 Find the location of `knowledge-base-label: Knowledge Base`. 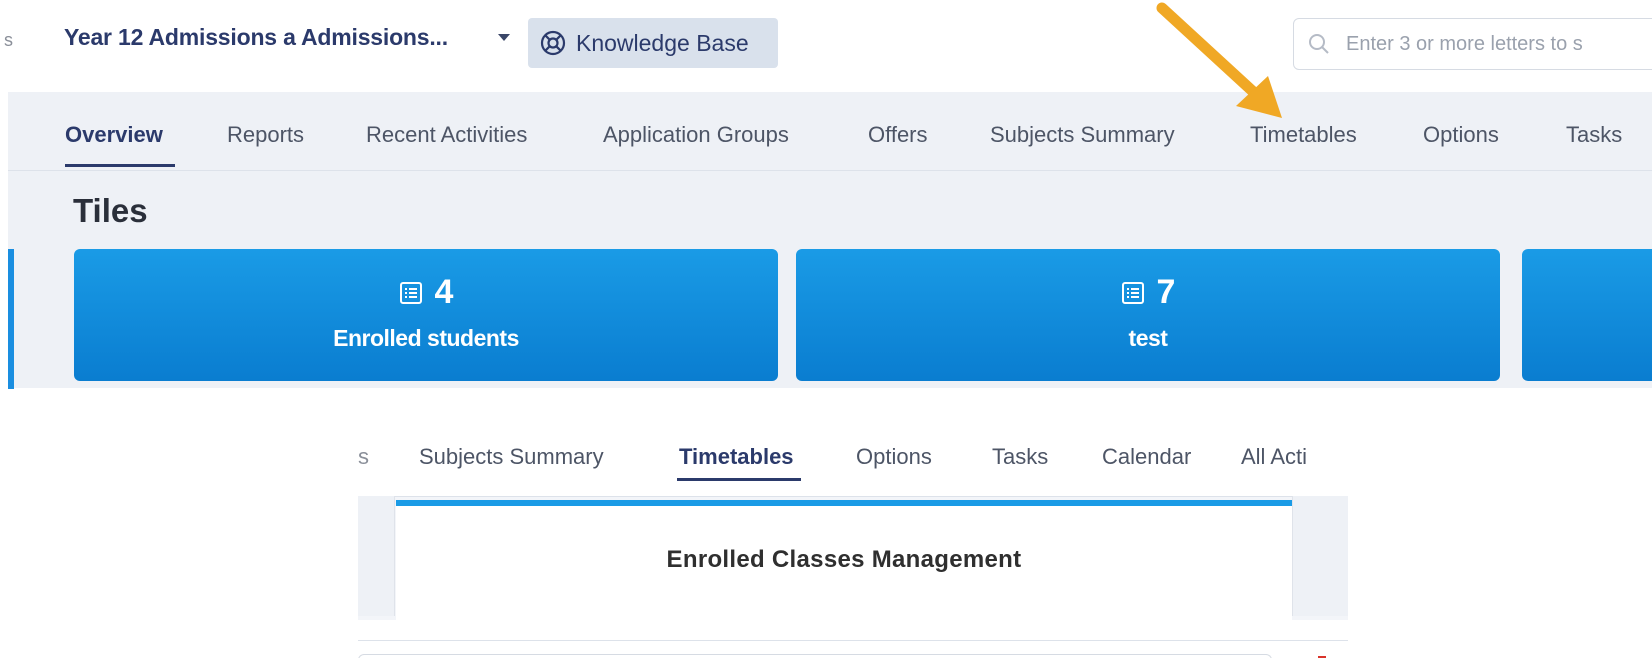

knowledge-base-label: Knowledge Base is located at coordinates (662, 42).